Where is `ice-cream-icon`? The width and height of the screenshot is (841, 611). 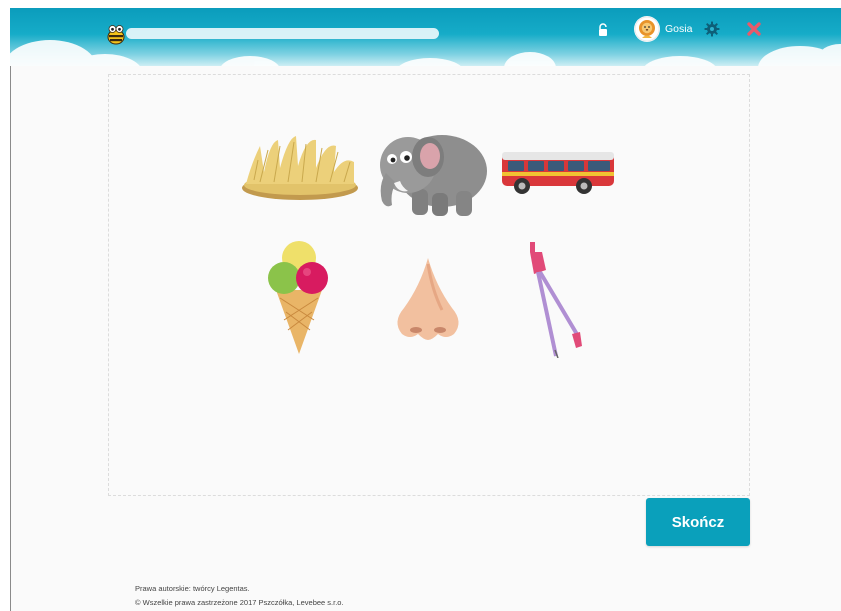 ice-cream-icon is located at coordinates (299, 298).